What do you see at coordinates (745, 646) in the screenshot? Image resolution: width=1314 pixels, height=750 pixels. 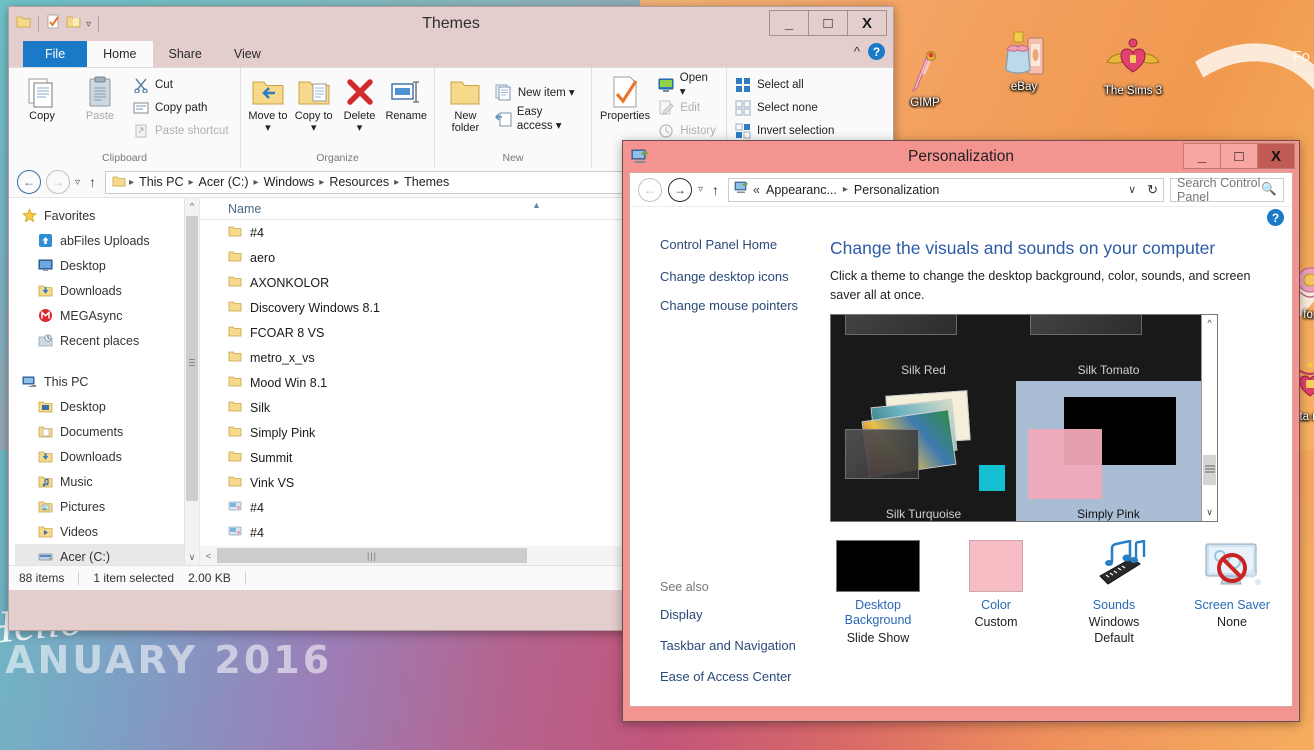 I see `see-also-link-taskbar-and-navigation: Taskbar and Navigation` at bounding box center [745, 646].